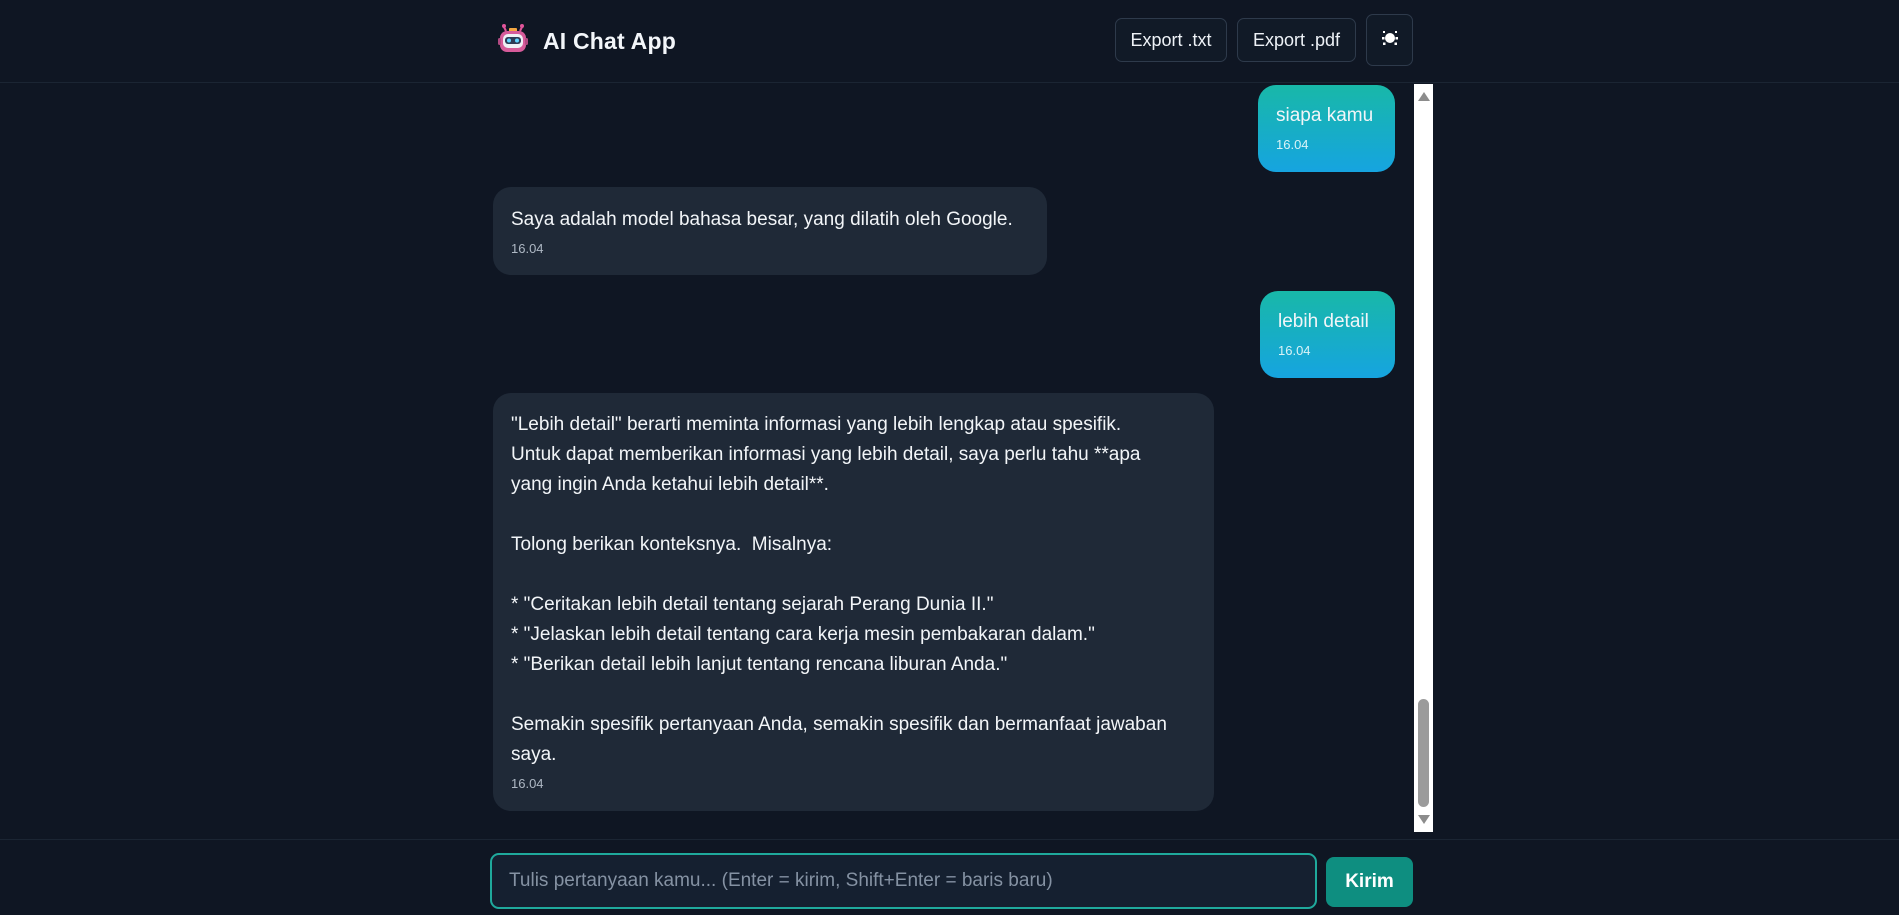 Image resolution: width=1899 pixels, height=915 pixels. Describe the element at coordinates (1369, 882) in the screenshot. I see `send-button: Kirim` at that location.